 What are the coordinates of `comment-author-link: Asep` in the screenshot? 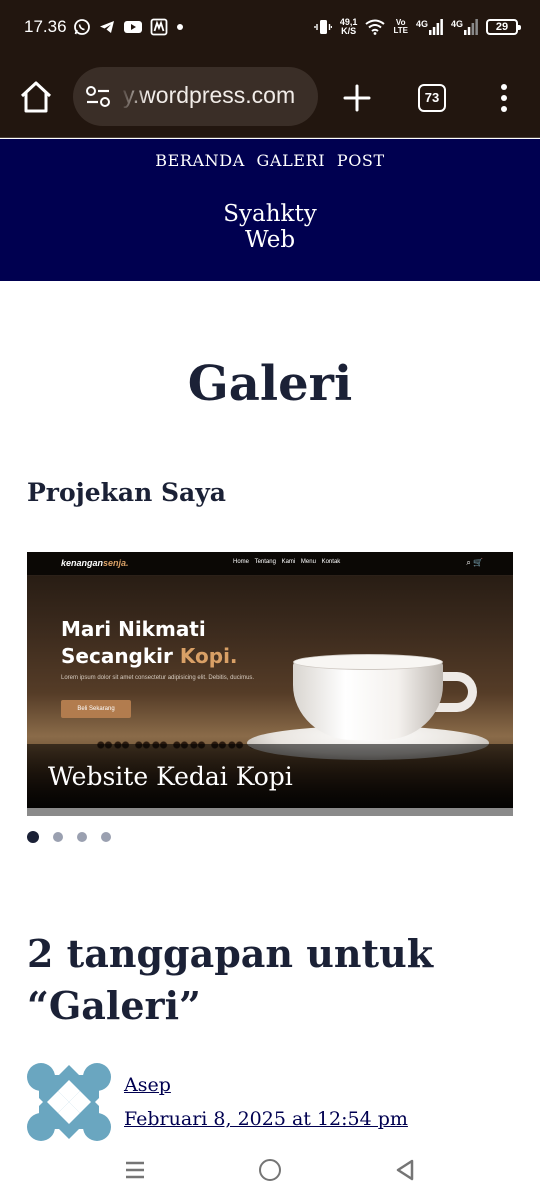 It's located at (147, 1085).